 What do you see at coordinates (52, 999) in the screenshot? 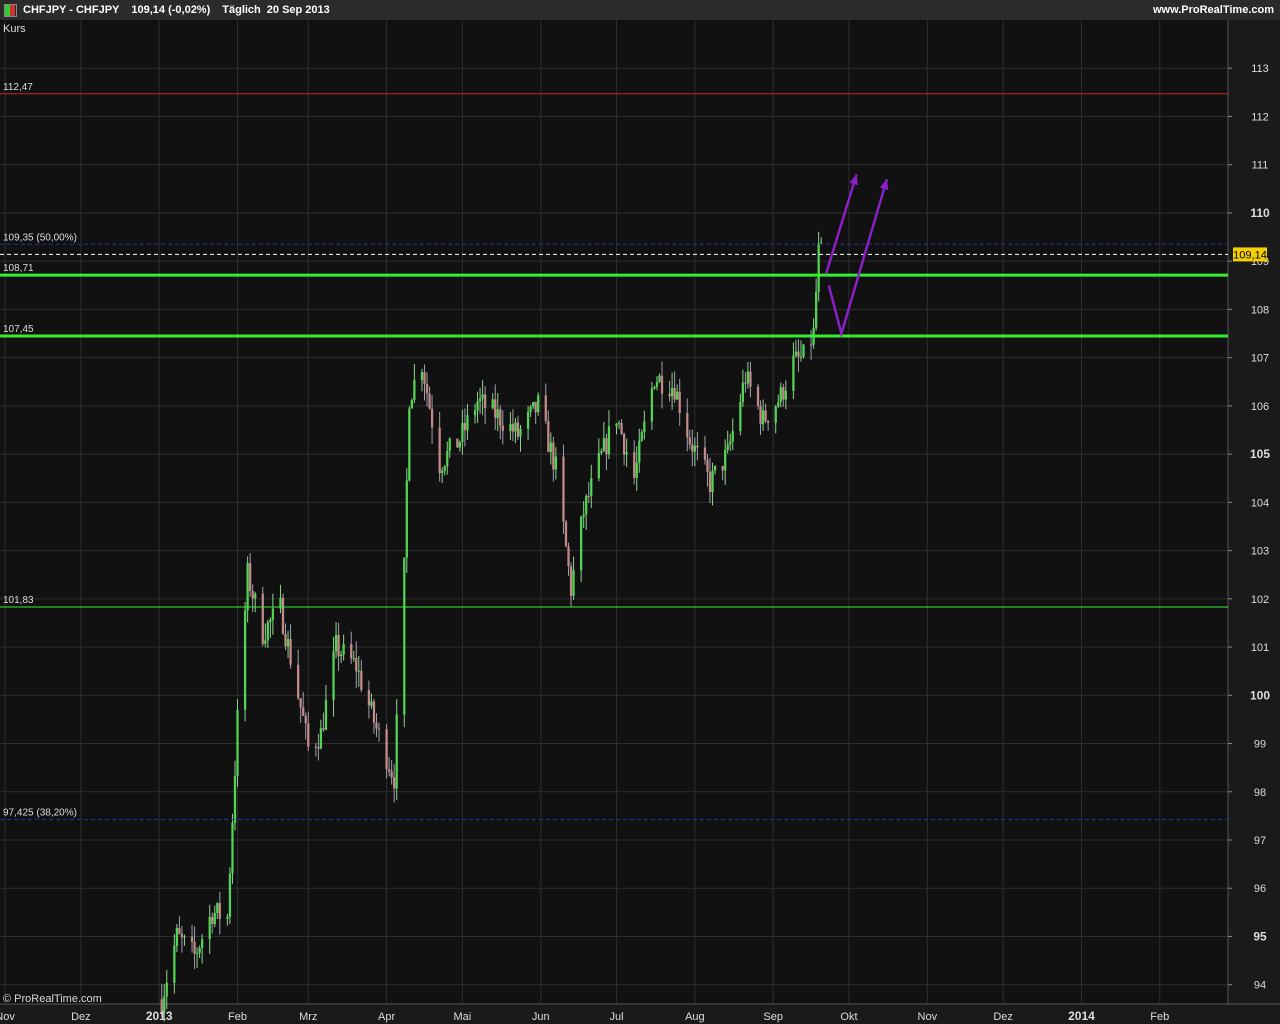
I see `copyright-label: © ProRealTime.com` at bounding box center [52, 999].